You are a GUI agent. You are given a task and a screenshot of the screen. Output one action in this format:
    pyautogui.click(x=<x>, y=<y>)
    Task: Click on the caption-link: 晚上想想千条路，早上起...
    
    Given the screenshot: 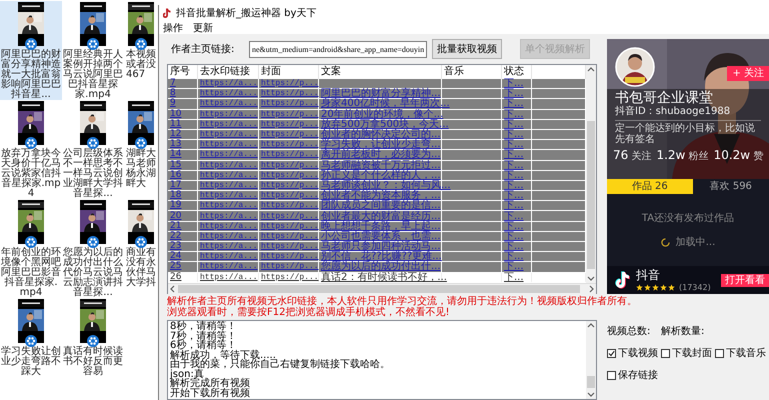 What is the action you would take?
    pyautogui.click(x=381, y=226)
    